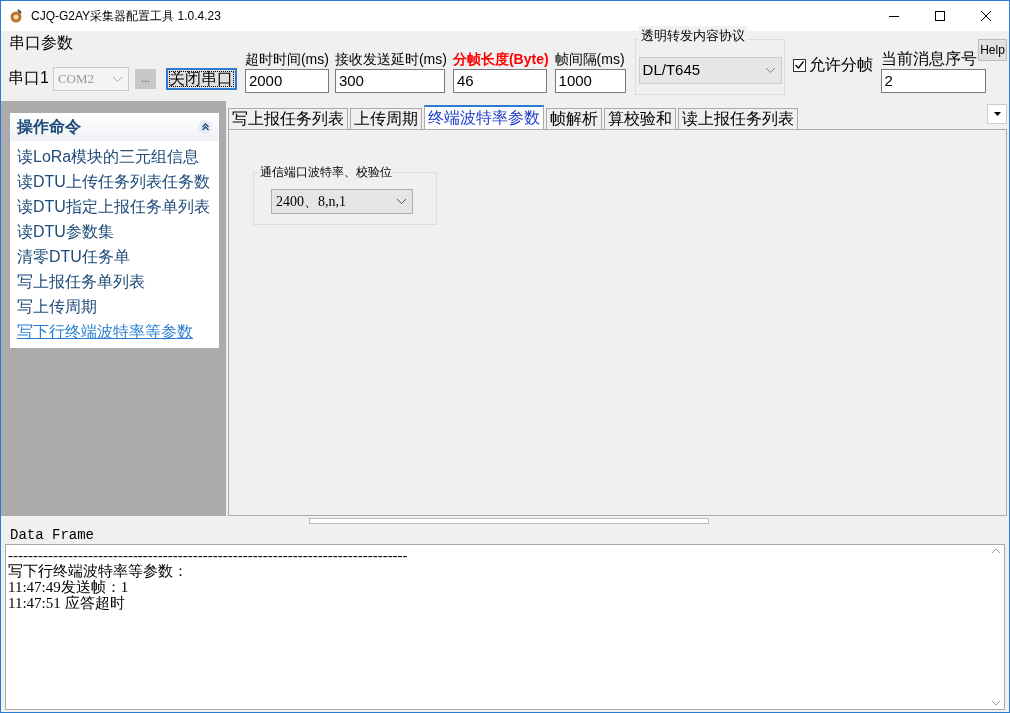  I want to click on command-link: 写上传周期, so click(57, 306).